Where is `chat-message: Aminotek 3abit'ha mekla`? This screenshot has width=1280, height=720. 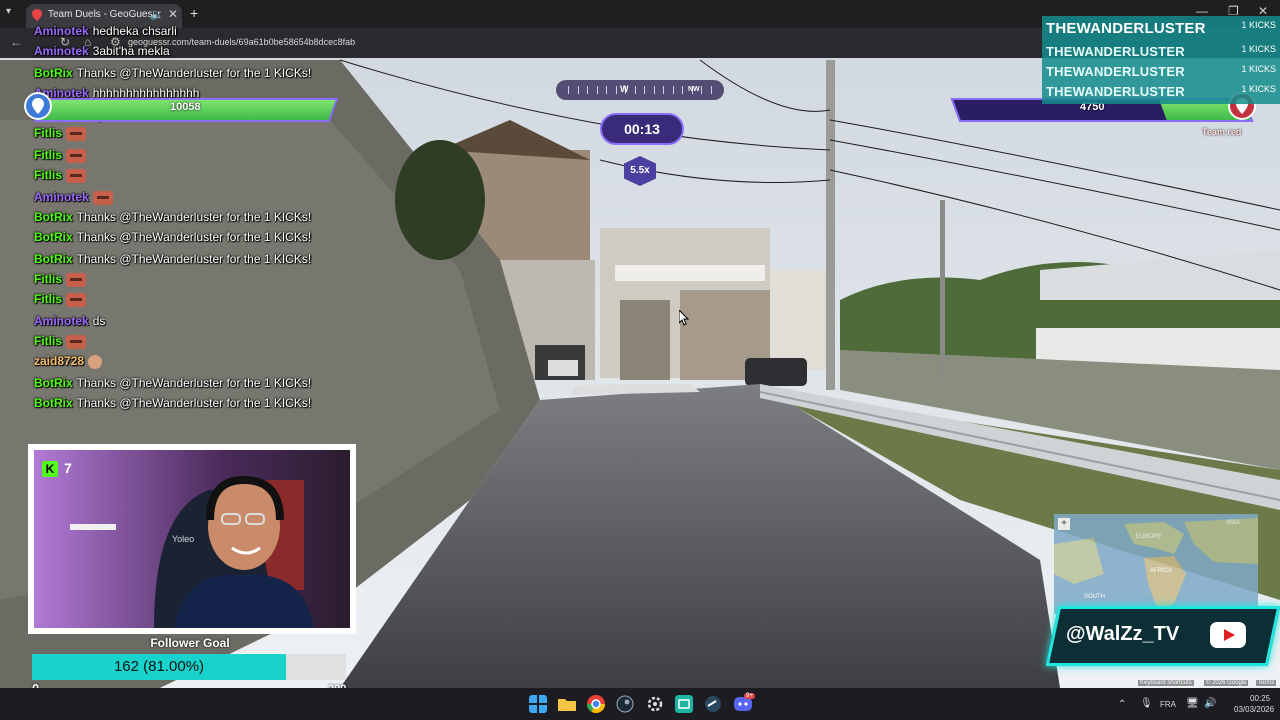 chat-message: Aminotek 3abit'ha mekla is located at coordinates (102, 52).